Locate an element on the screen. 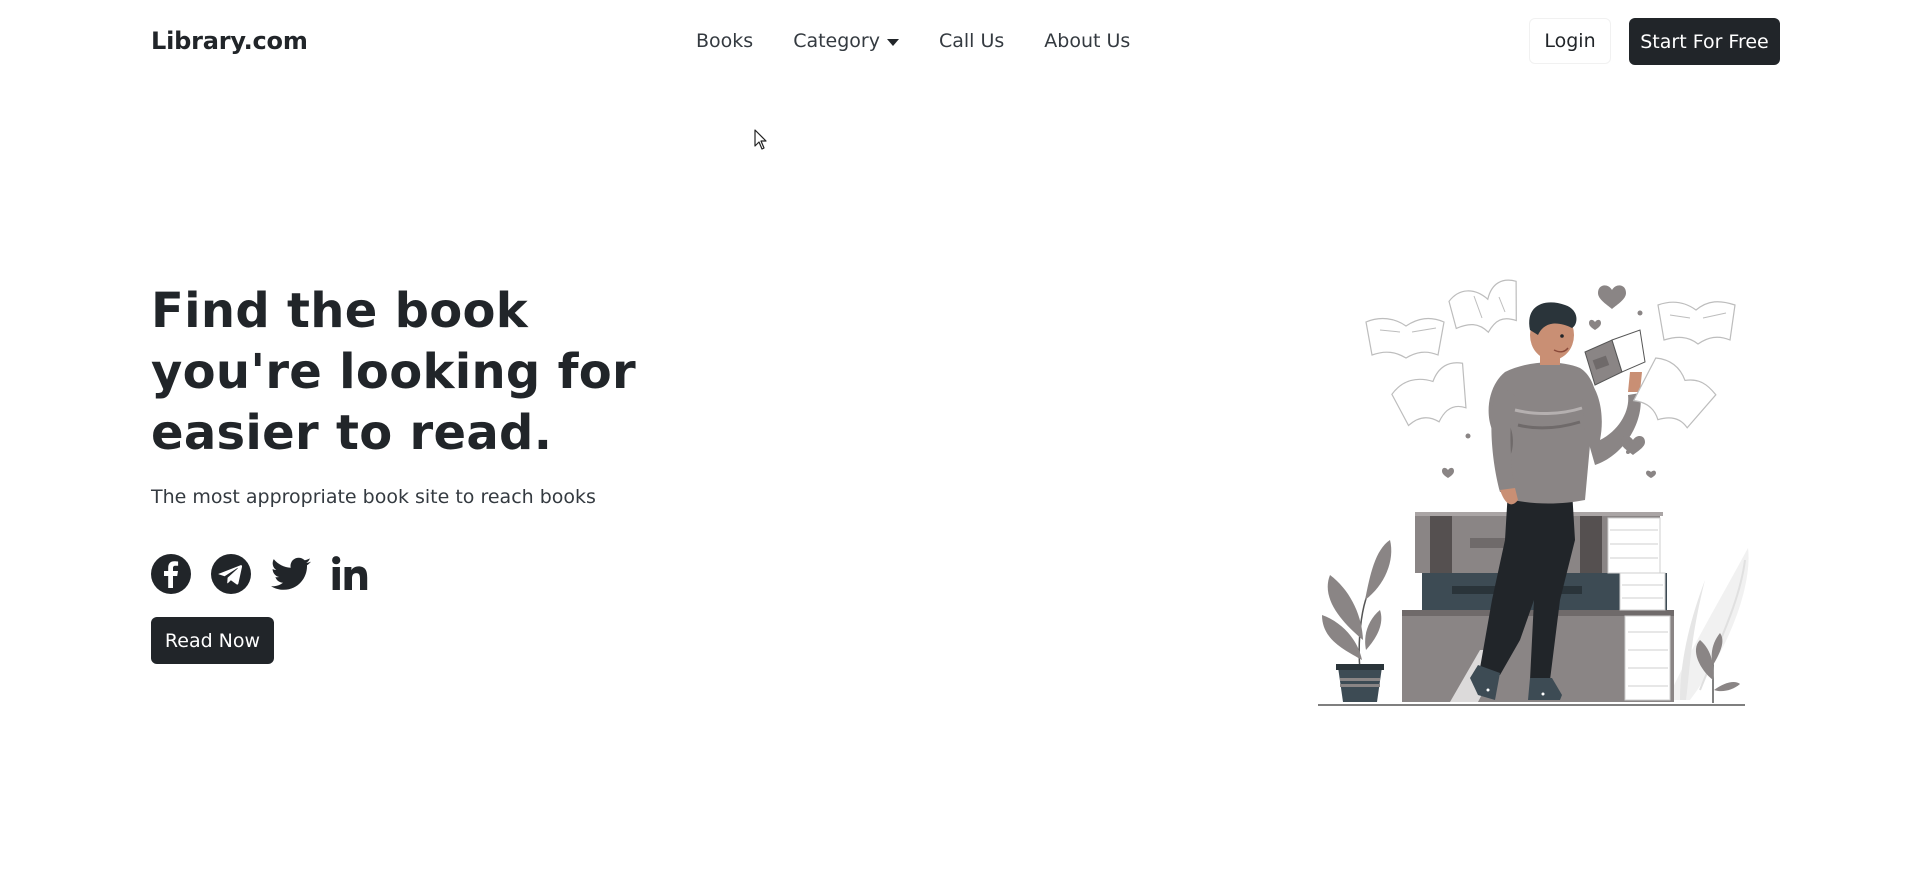 The width and height of the screenshot is (1920, 873). nav-link-books: Books is located at coordinates (724, 41).